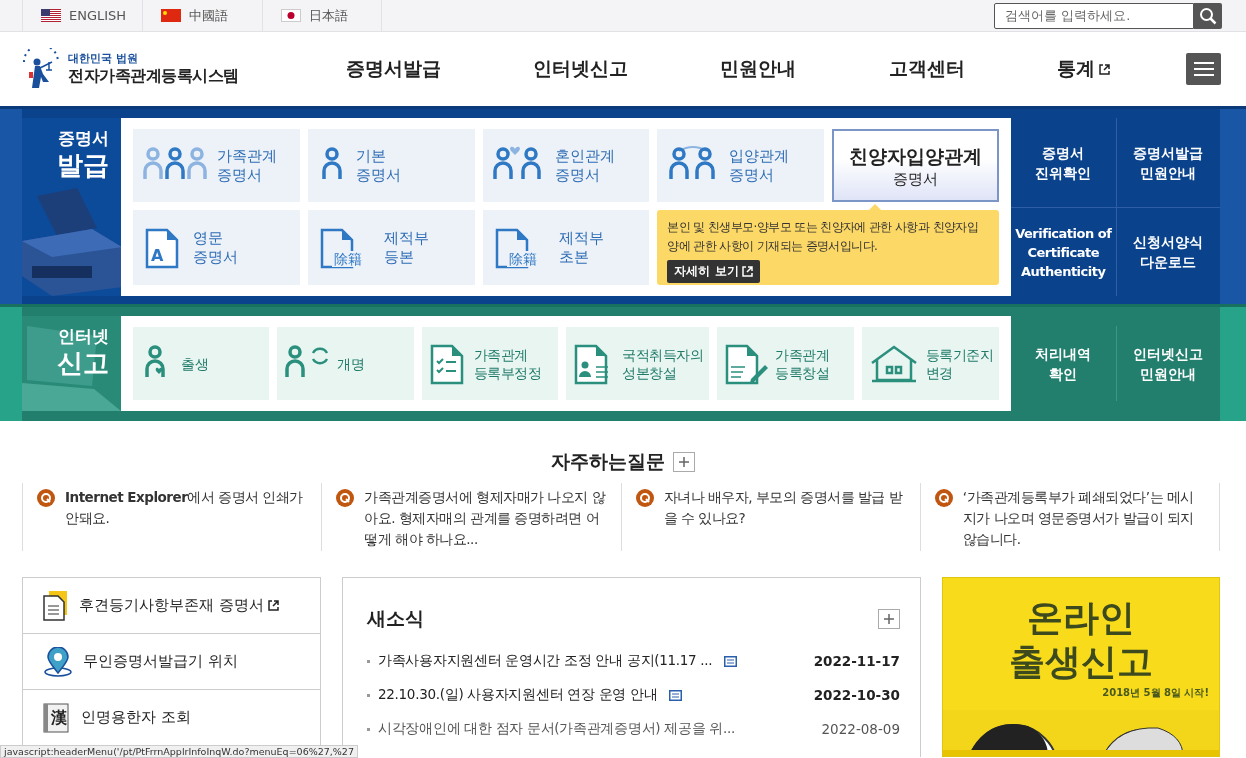 Image resolution: width=1246 pixels, height=758 pixels. Describe the element at coordinates (638, 363) in the screenshot. I see `filing-tile: 국적취득자의 성본창설` at that location.